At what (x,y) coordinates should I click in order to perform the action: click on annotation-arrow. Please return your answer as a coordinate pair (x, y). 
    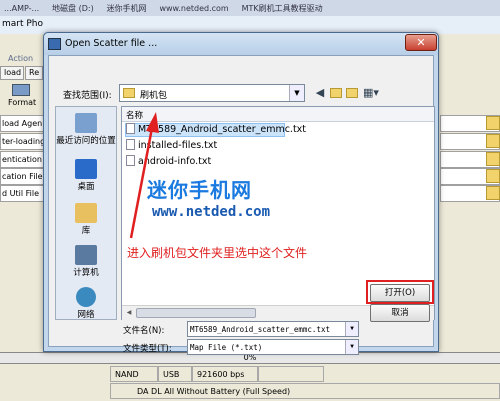
    Looking at the image, I should click on (144, 175).